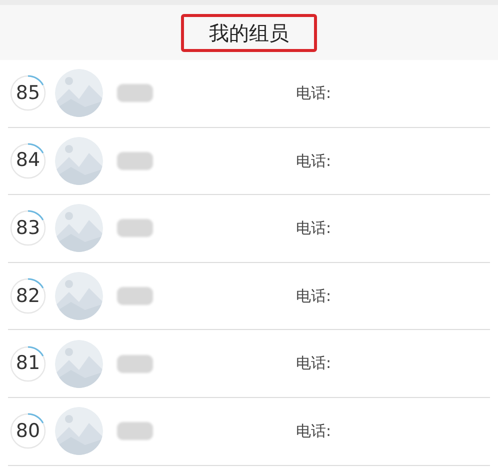  I want to click on score-value: 82, so click(28, 296).